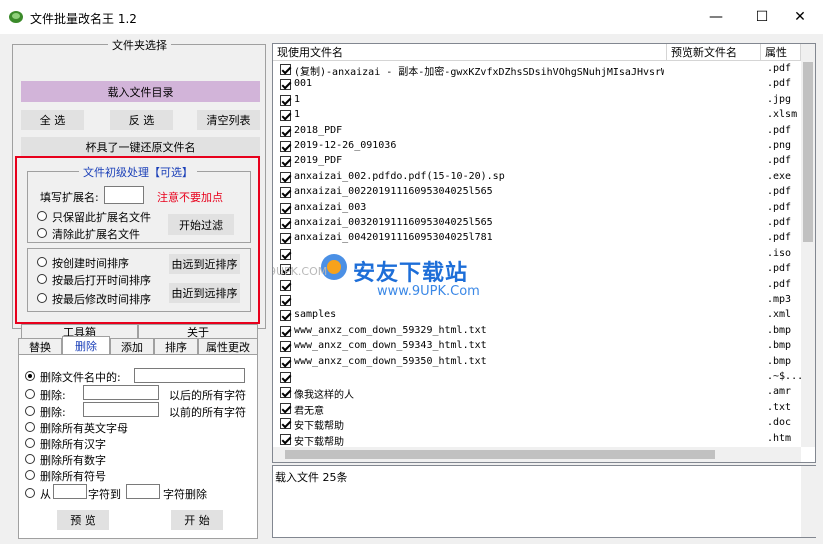 This screenshot has height=544, width=823. What do you see at coordinates (544, 332) in the screenshot?
I see `table-row: www_anxz_com_down_59329_html.txt .bmp` at bounding box center [544, 332].